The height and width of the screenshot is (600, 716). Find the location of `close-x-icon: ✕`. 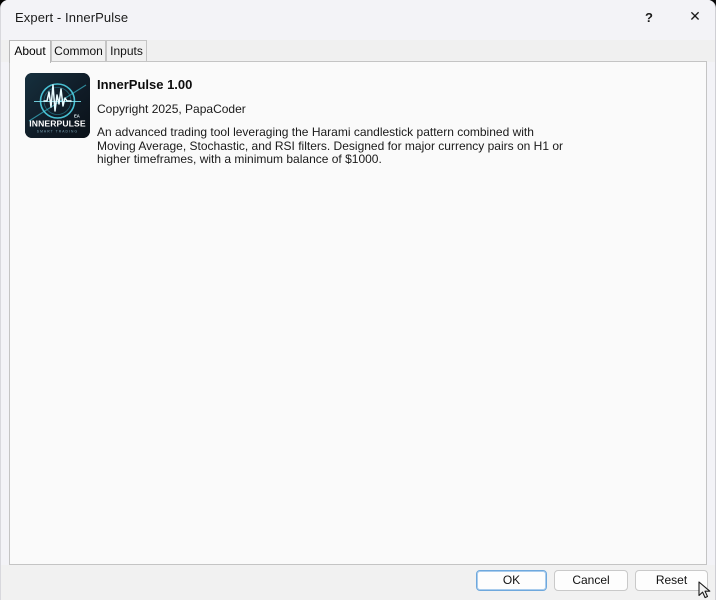

close-x-icon: ✕ is located at coordinates (695, 17).